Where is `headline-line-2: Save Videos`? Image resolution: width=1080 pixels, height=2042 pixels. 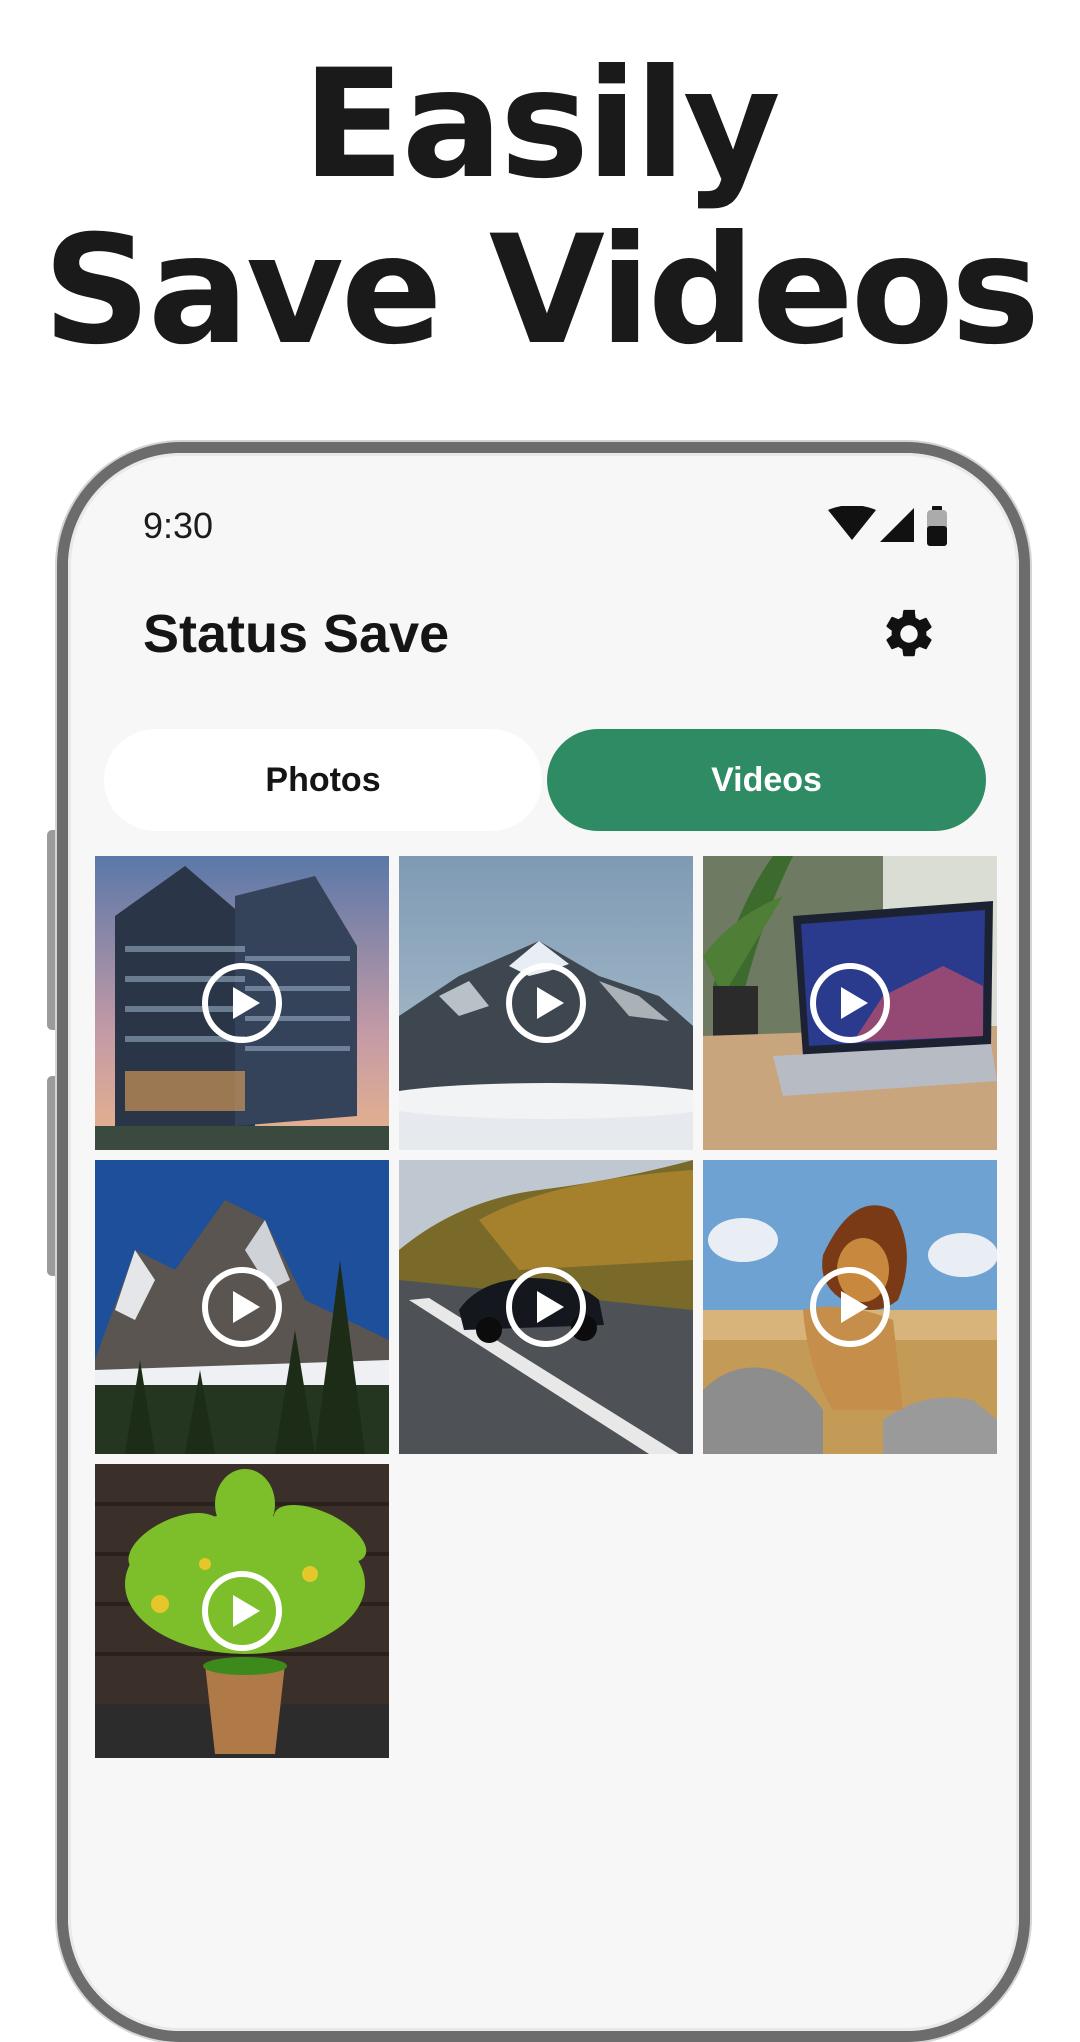
headline-line-2: Save Videos is located at coordinates (541, 291).